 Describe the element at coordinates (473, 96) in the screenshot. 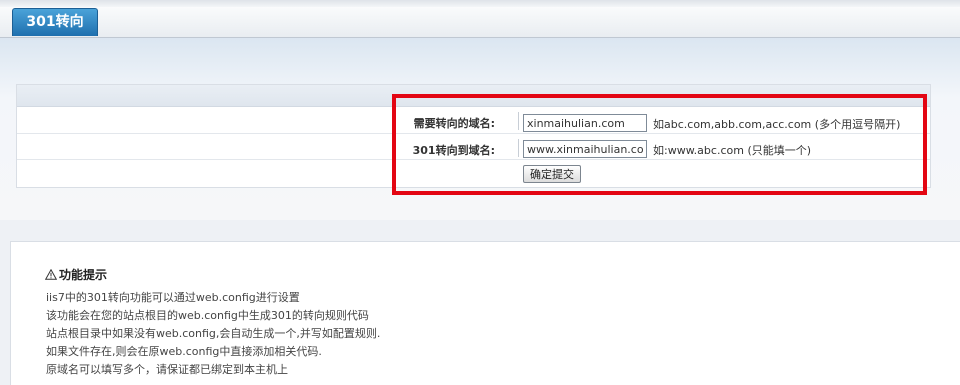

I see `form-header` at that location.